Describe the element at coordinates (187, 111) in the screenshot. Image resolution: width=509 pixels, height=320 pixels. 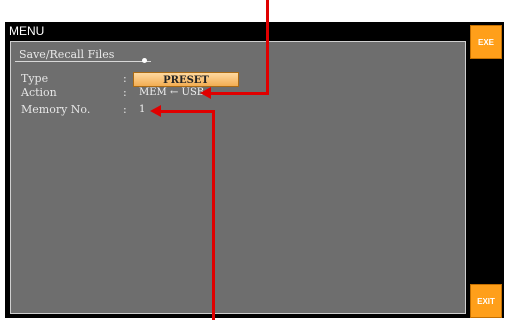
I see `annotation-line-bottom-horizontal` at that location.